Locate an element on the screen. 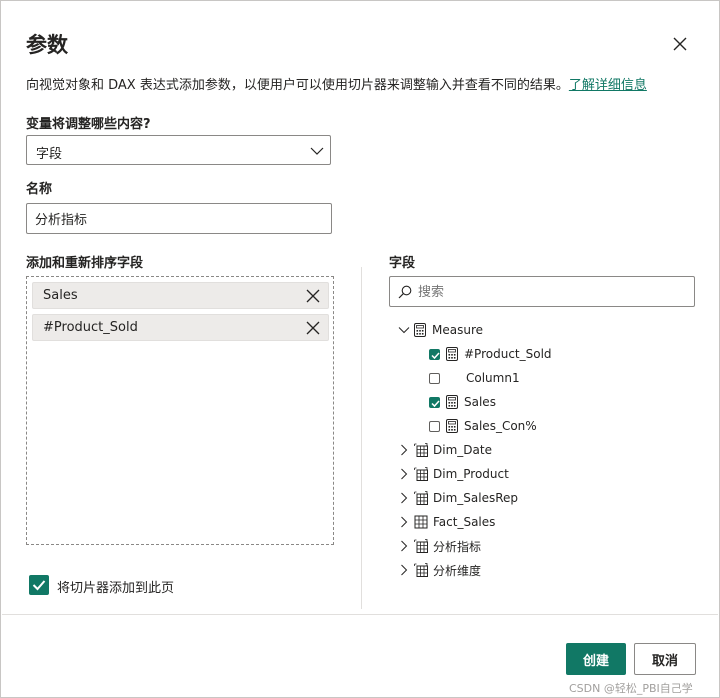 This screenshot has height=698, width=720. tree-table-measure: Measure is located at coordinates (440, 330).